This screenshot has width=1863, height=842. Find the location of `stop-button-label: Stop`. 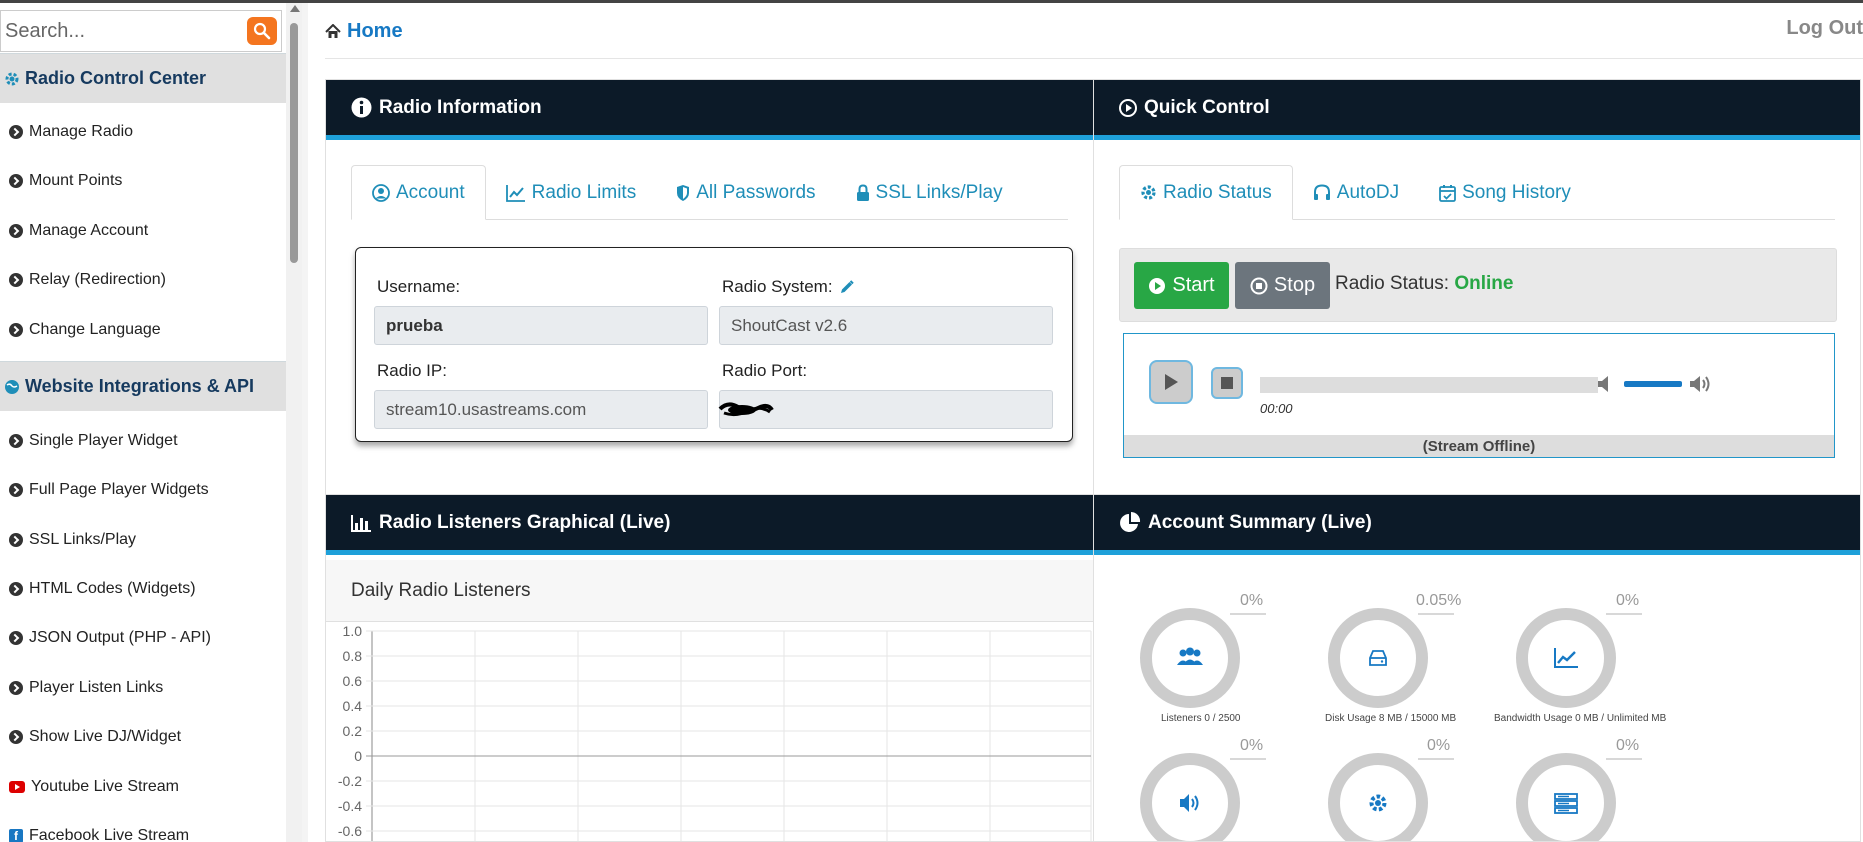

stop-button-label: Stop is located at coordinates (1294, 285).